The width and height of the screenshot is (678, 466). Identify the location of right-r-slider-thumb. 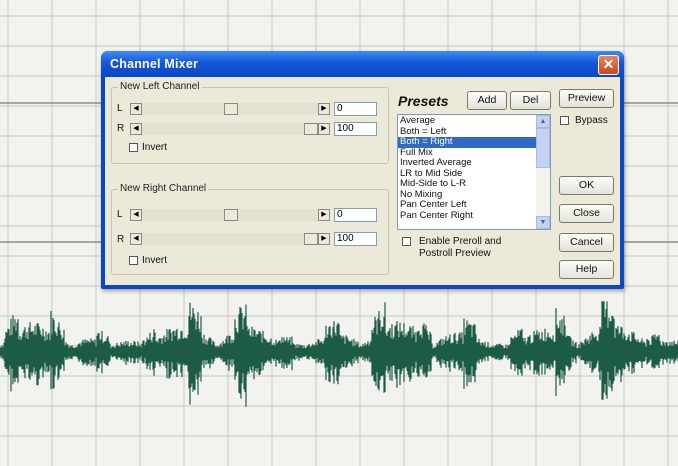
(311, 239).